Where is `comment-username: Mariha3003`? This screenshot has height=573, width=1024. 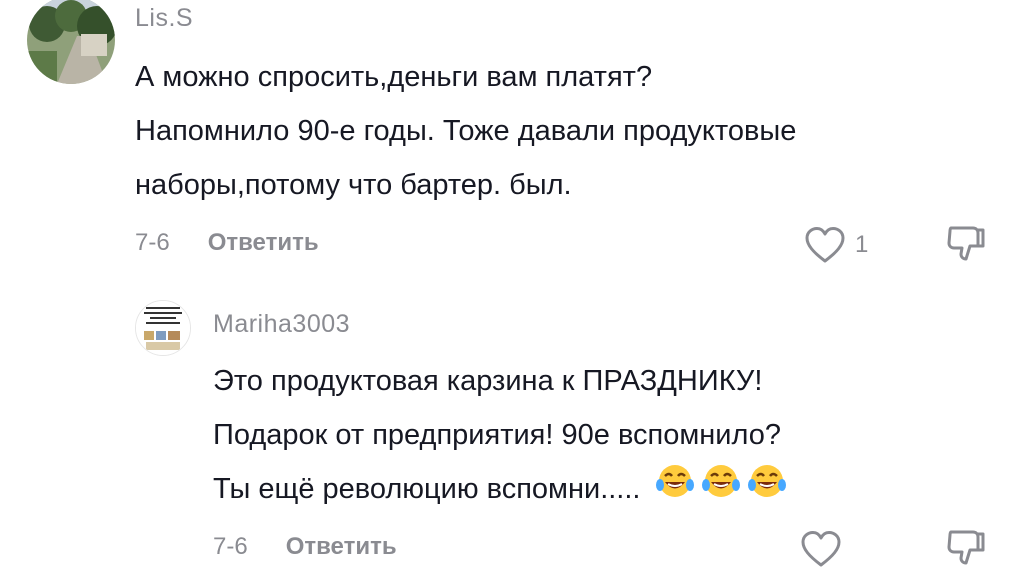
comment-username: Mariha3003 is located at coordinates (281, 324).